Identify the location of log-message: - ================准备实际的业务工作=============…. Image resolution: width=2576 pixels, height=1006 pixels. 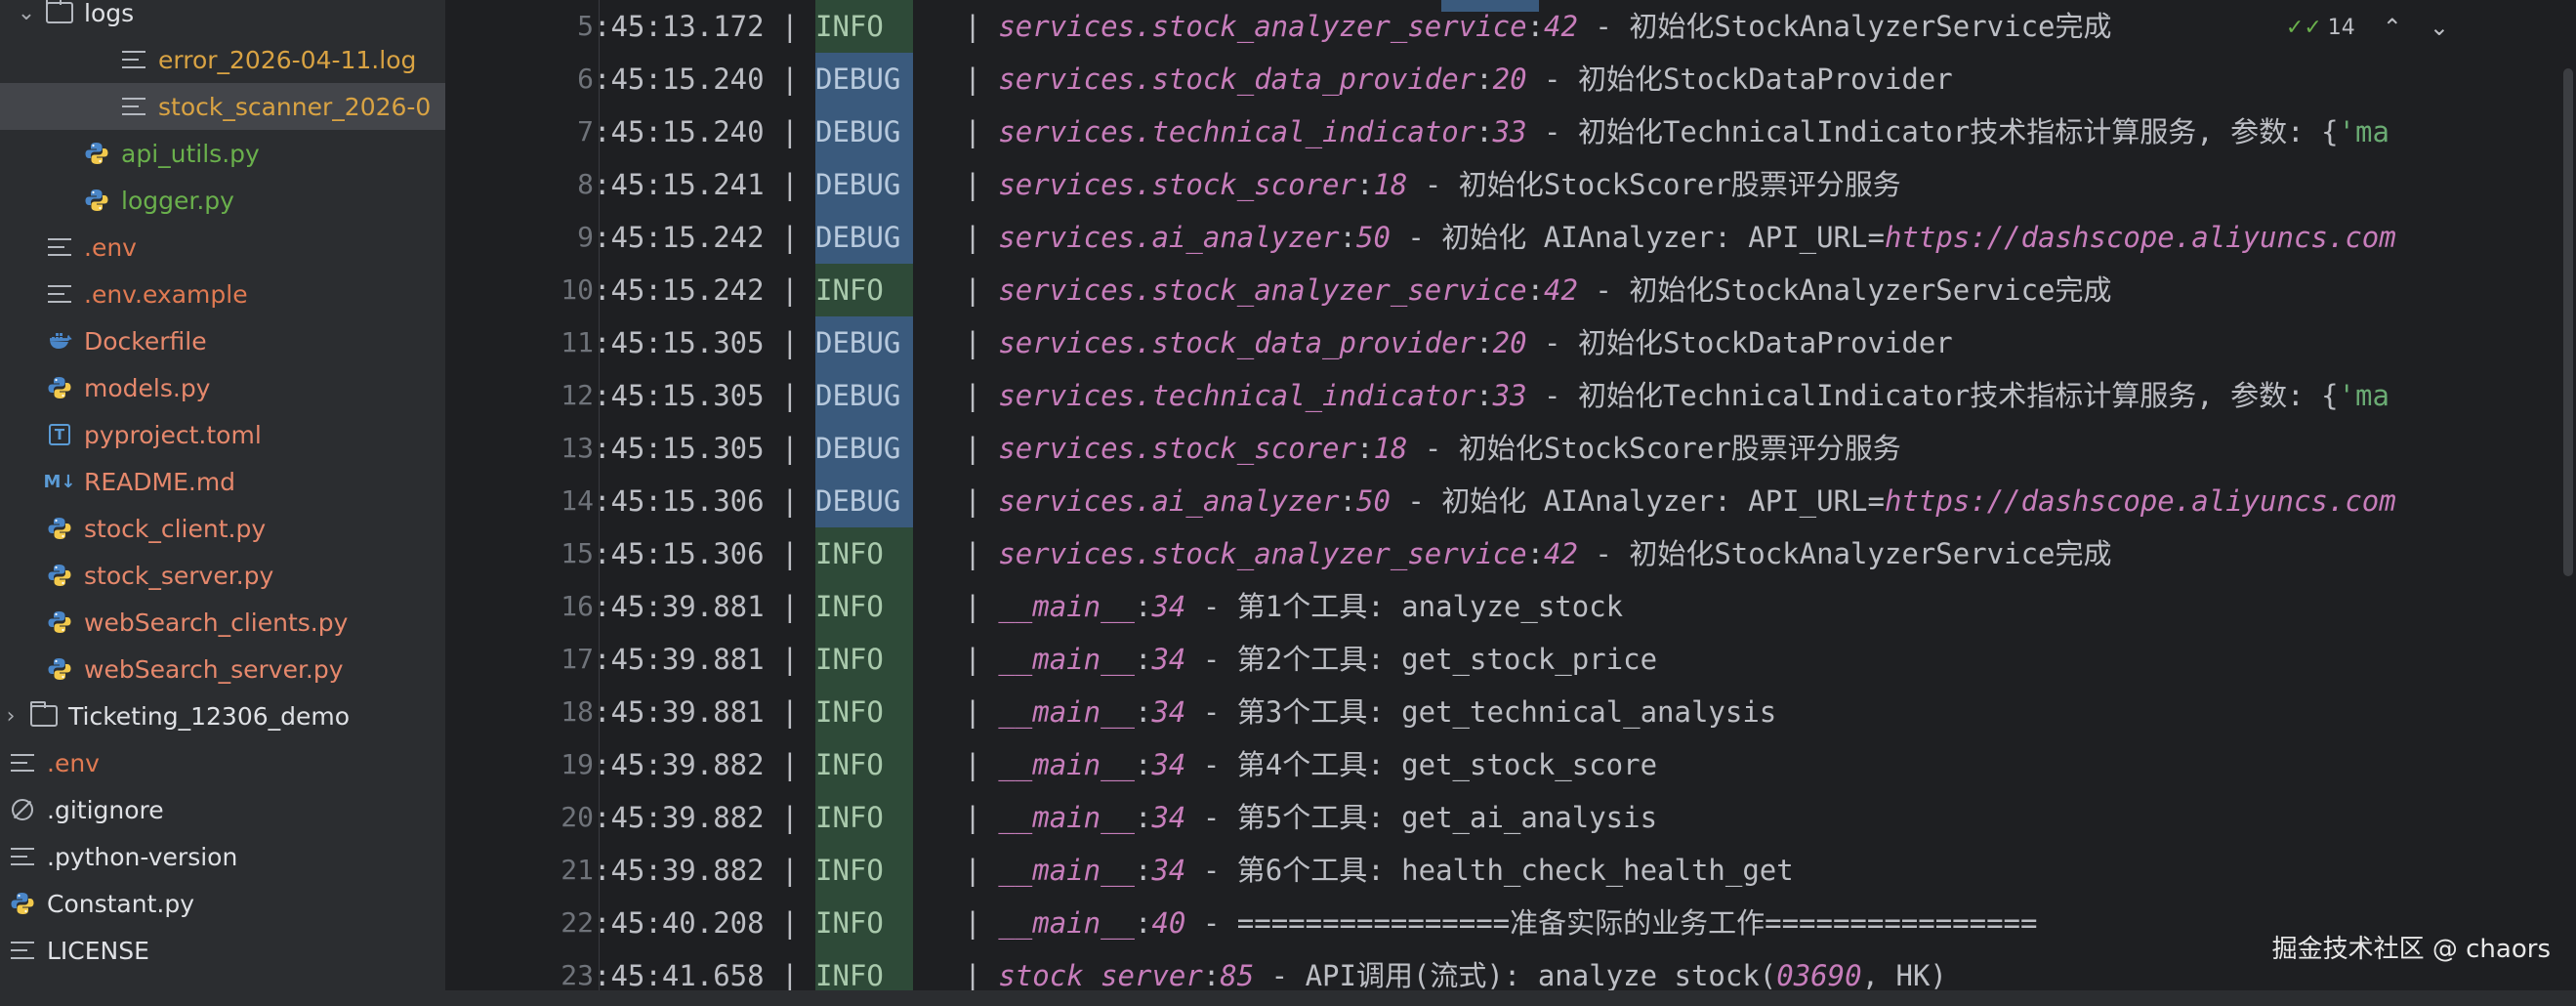
(1611, 923).